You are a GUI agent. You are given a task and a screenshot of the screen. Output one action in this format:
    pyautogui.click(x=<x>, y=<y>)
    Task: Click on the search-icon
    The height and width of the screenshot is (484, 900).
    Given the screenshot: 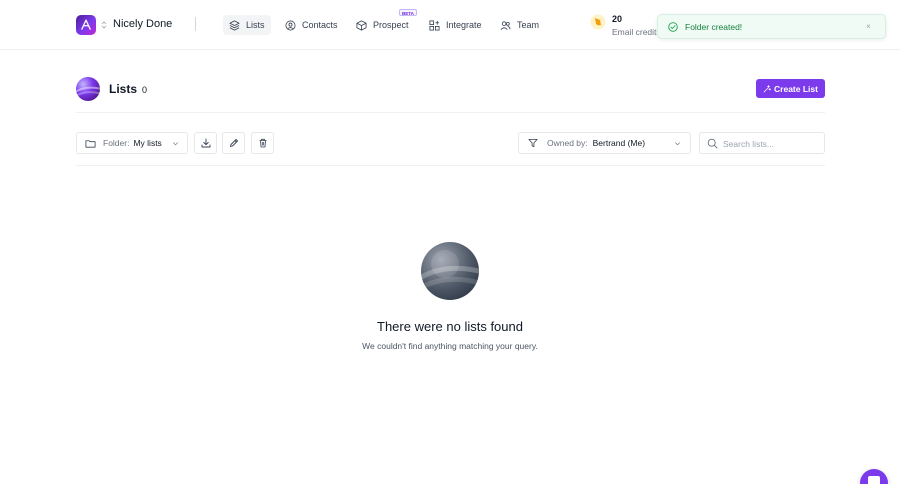 What is the action you would take?
    pyautogui.click(x=712, y=143)
    